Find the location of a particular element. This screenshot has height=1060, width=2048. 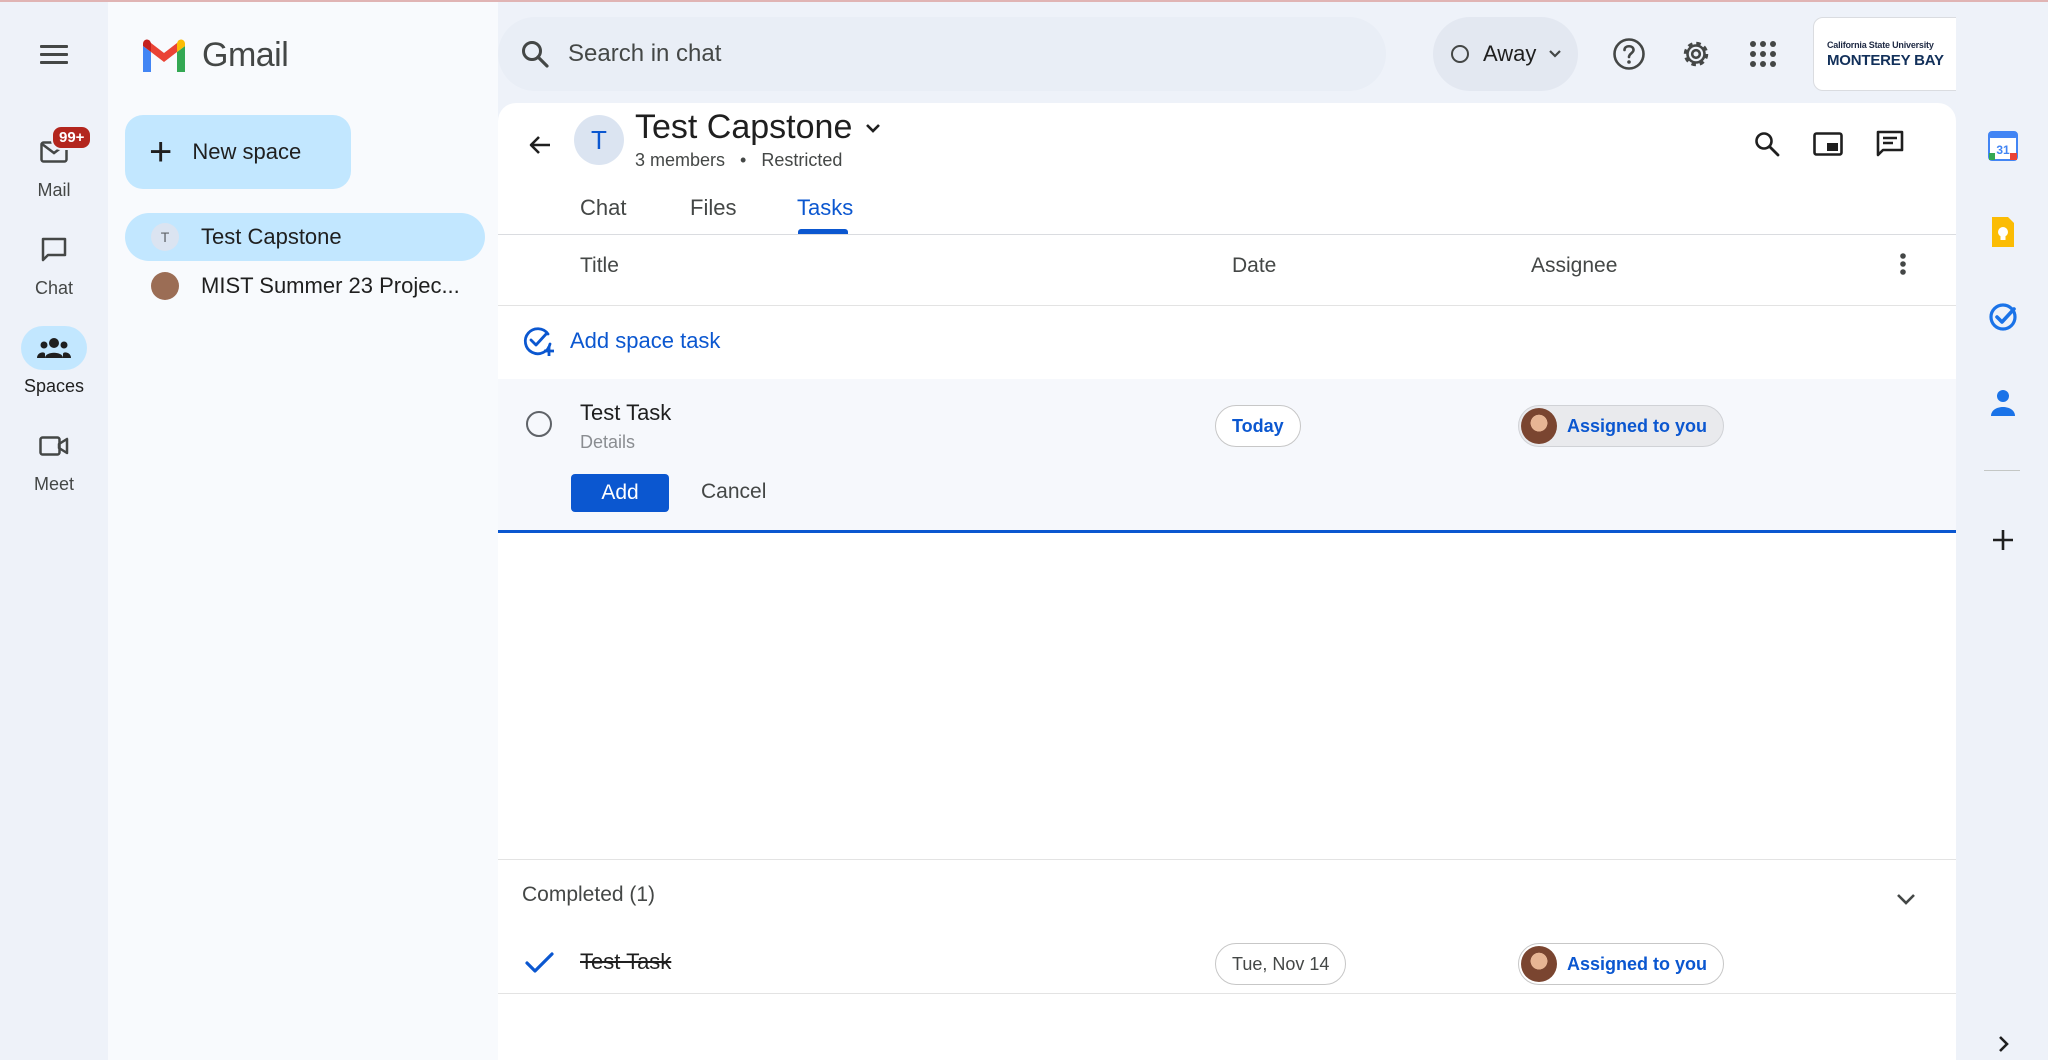

org-logo: California State University MONTEREY BAY is located at coordinates (1885, 54).